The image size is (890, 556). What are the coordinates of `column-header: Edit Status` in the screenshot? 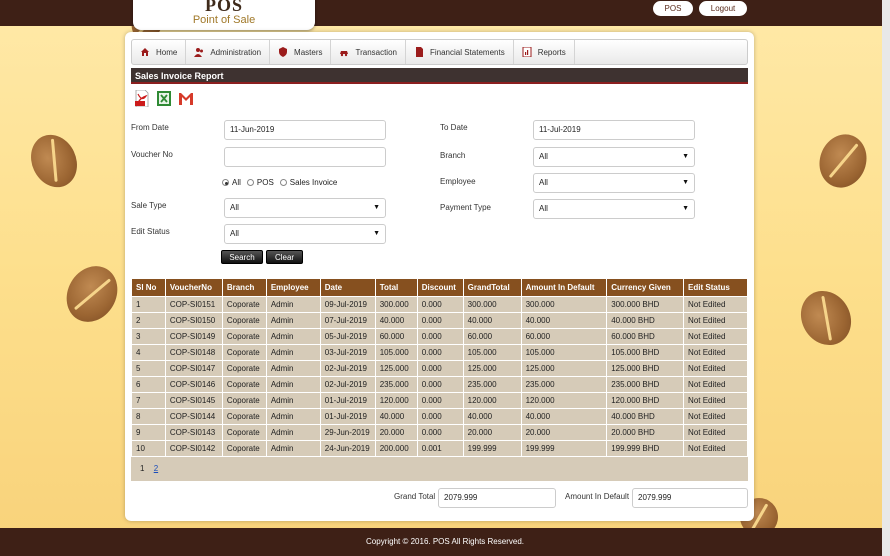 It's located at (715, 287).